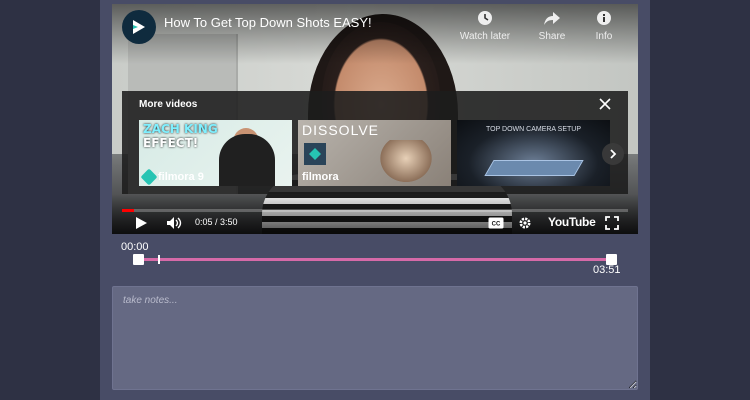 Image resolution: width=750 pixels, height=400 pixels. I want to click on youtube-logo: YouTube, so click(572, 222).